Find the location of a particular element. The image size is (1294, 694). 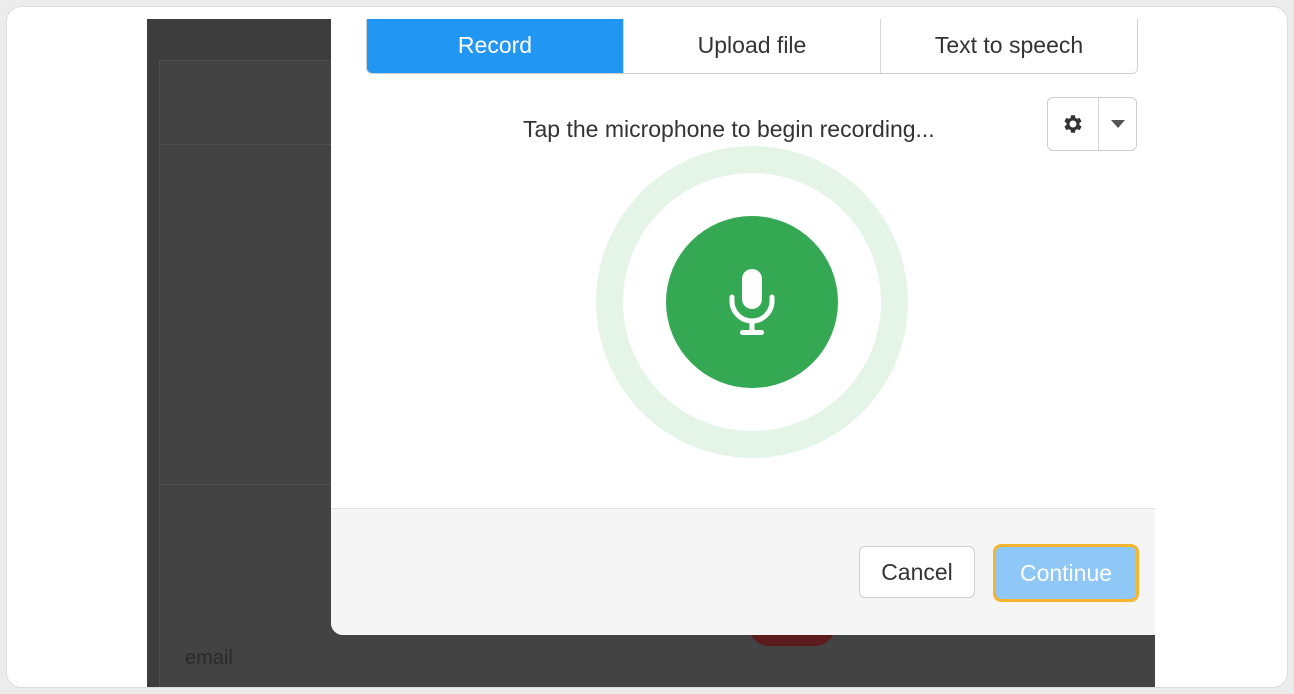

microphone-icon is located at coordinates (752, 302).